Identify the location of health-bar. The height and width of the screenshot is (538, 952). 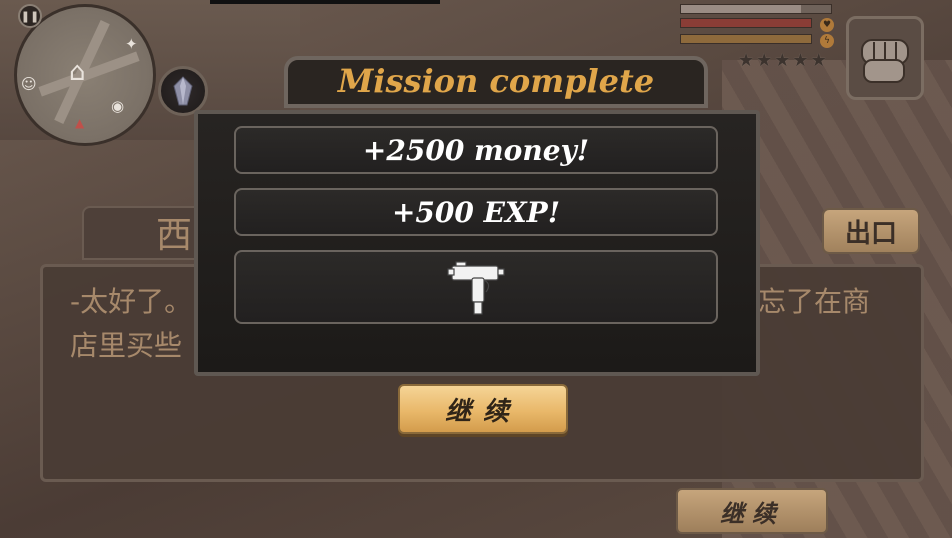
(756, 9).